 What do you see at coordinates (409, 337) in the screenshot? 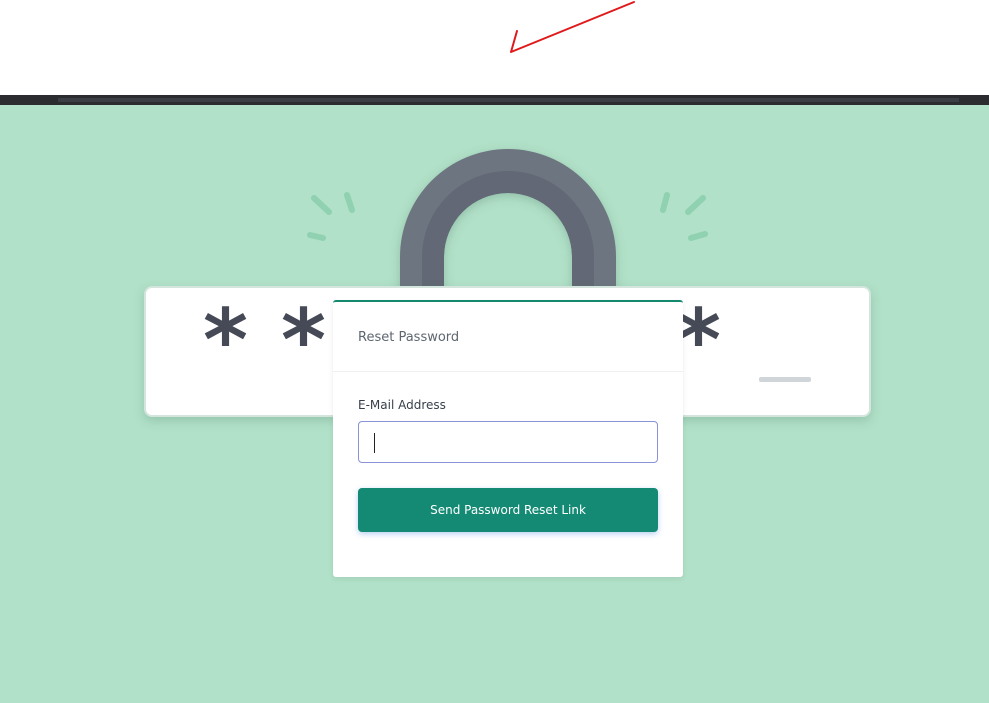
I see `card-title: Reset Password` at bounding box center [409, 337].